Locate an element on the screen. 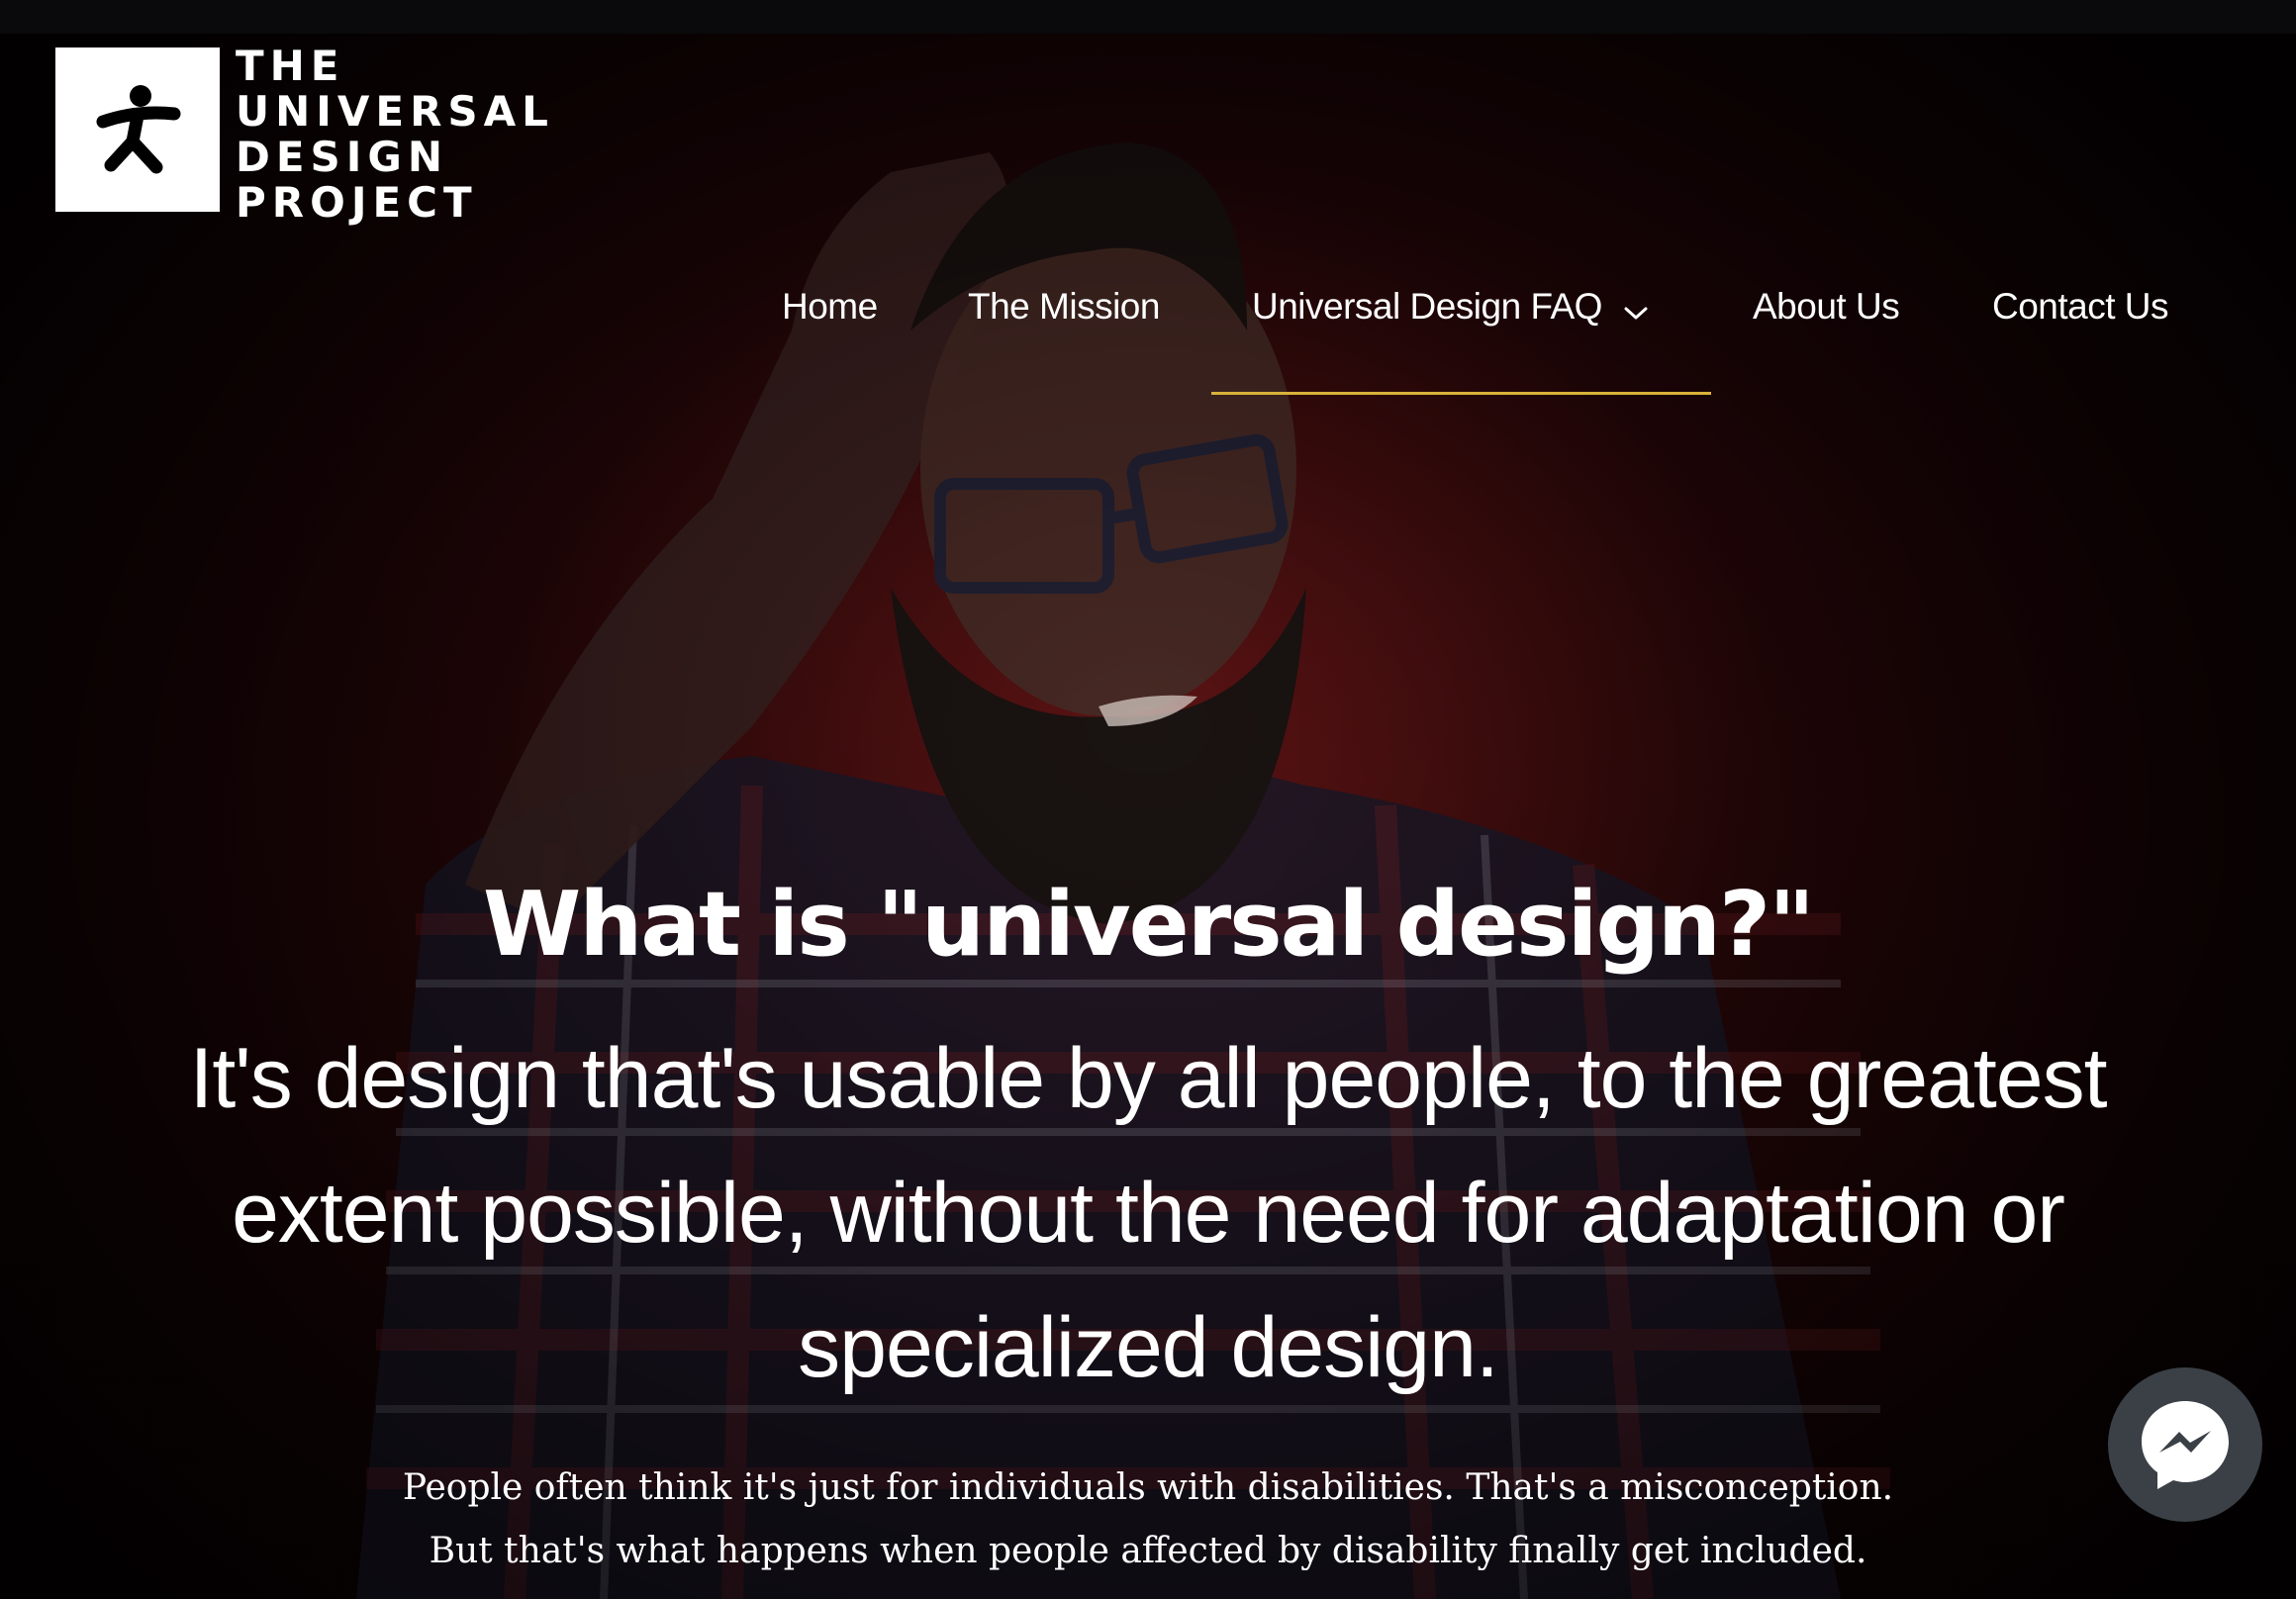 The height and width of the screenshot is (1599, 2296). logo-mark is located at coordinates (137, 129).